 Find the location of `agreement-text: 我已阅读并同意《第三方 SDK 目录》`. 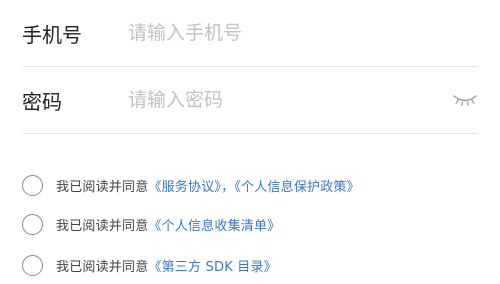

agreement-text: 我已阅读并同意《第三方 SDK 目录》 is located at coordinates (166, 265).